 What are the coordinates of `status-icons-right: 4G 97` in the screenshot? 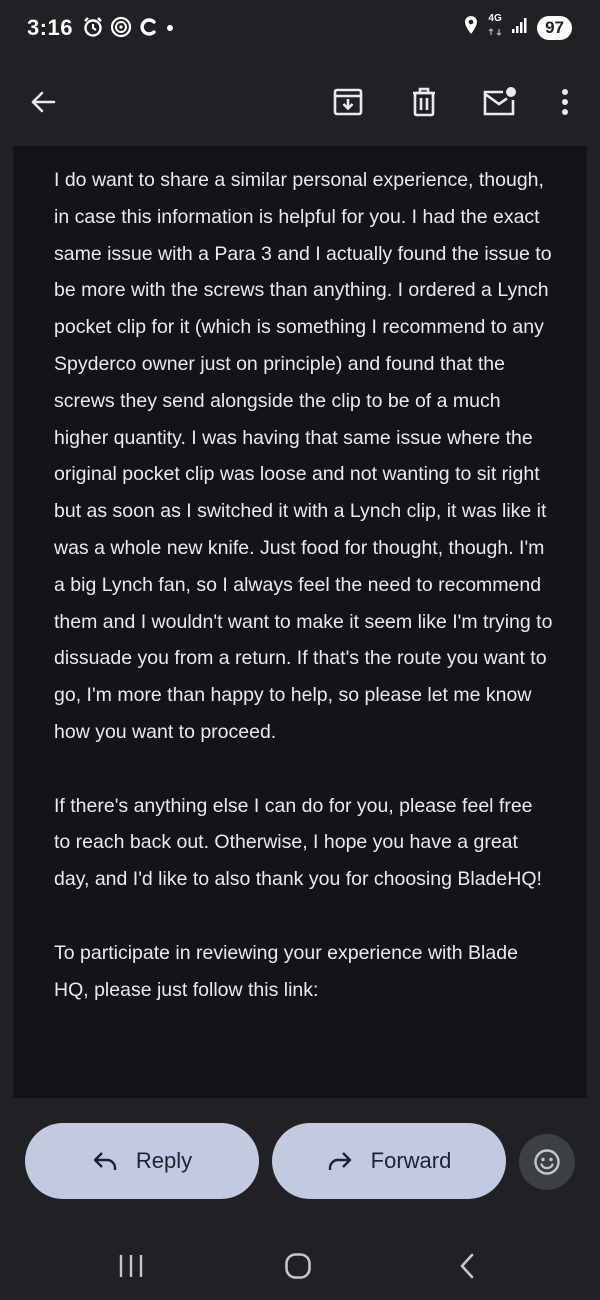 It's located at (517, 27).